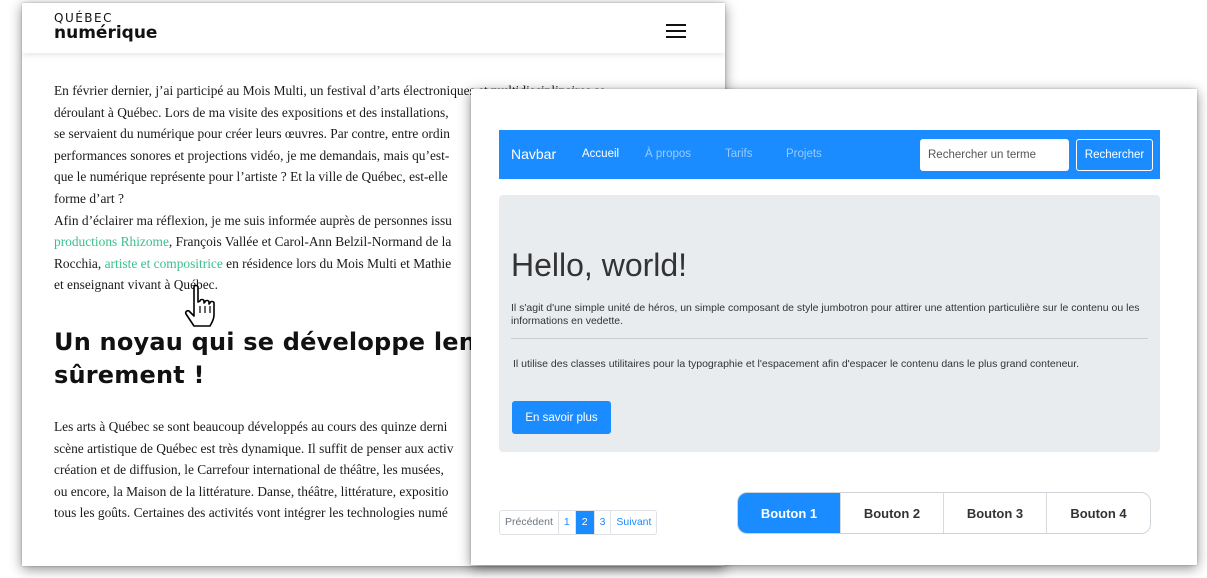 The height and width of the screenshot is (578, 1207). I want to click on jumbotron-title: Hello, world!, so click(599, 265).